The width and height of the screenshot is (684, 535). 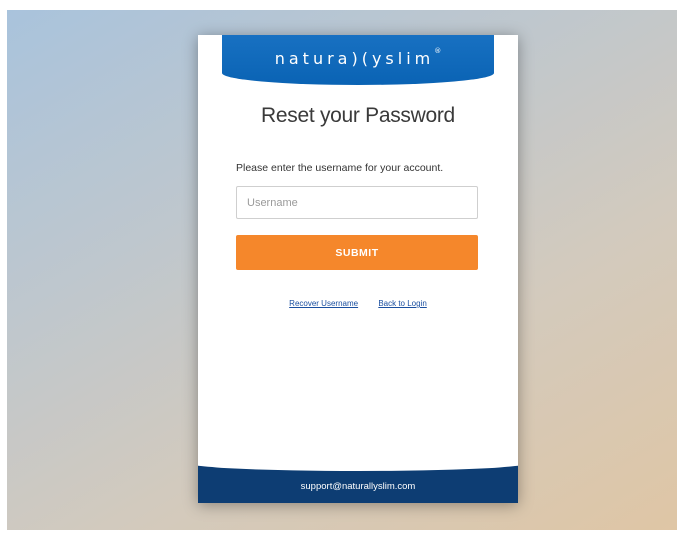 I want to click on card-header: natura)(yslim®, so click(x=358, y=60).